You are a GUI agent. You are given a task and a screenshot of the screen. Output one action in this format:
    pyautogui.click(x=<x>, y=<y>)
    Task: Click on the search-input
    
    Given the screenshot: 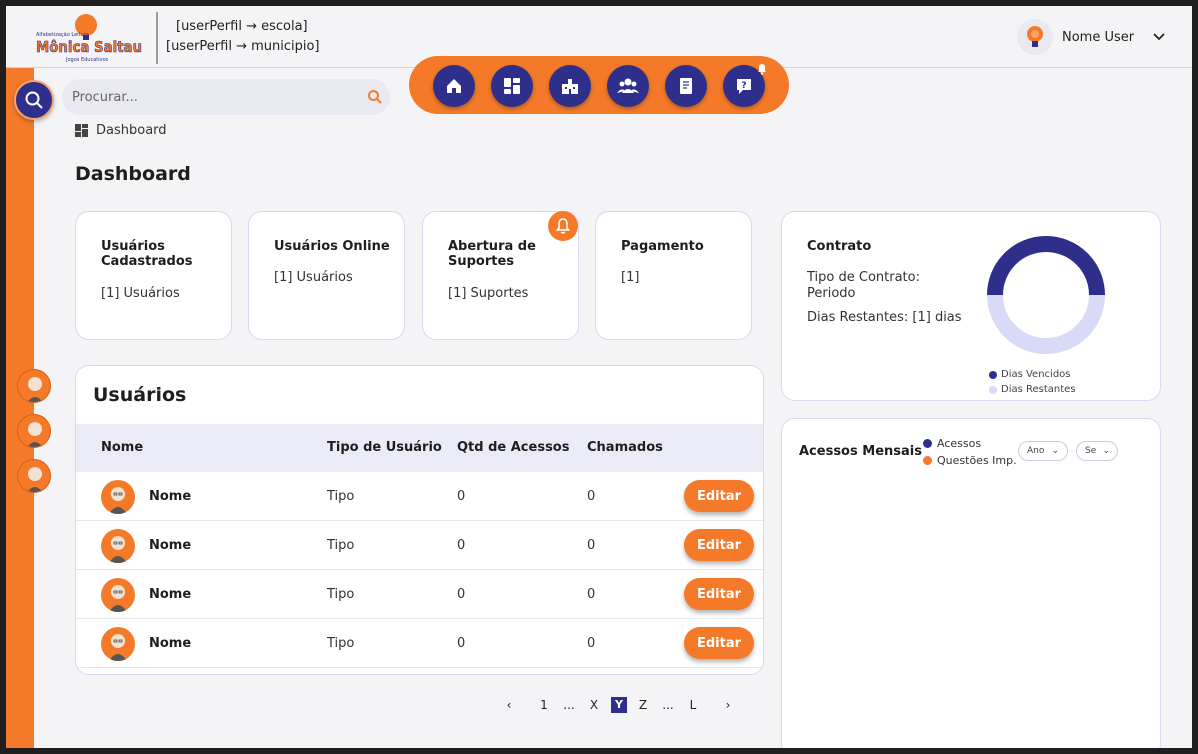 What is the action you would take?
    pyautogui.click(x=212, y=97)
    